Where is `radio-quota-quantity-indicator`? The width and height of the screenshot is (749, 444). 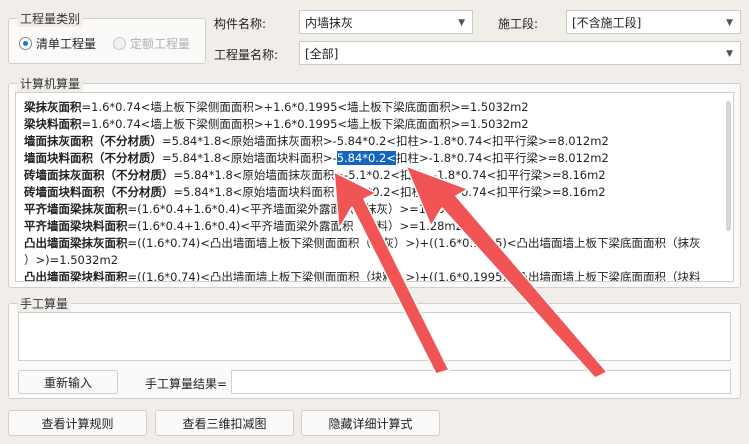
radio-quota-quantity-indicator is located at coordinates (119, 43).